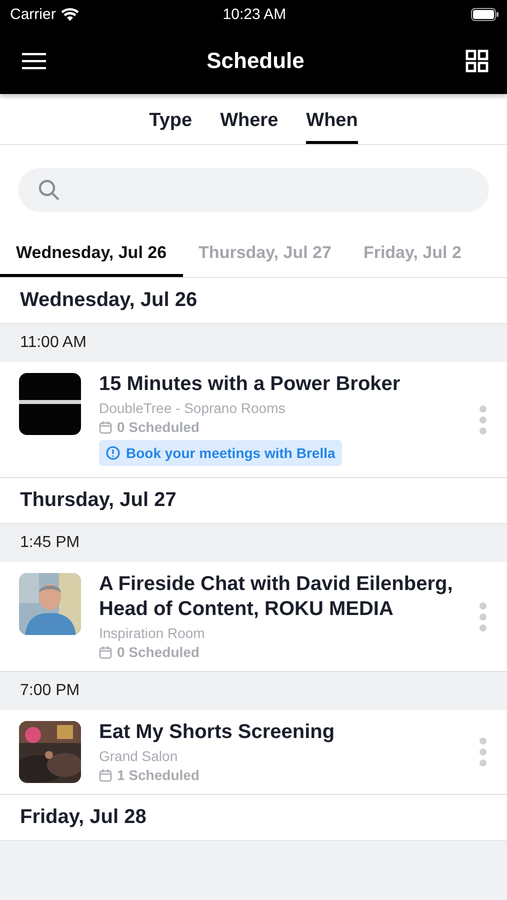  Describe the element at coordinates (255, 60) in the screenshot. I see `screen-title: Schedule` at that location.